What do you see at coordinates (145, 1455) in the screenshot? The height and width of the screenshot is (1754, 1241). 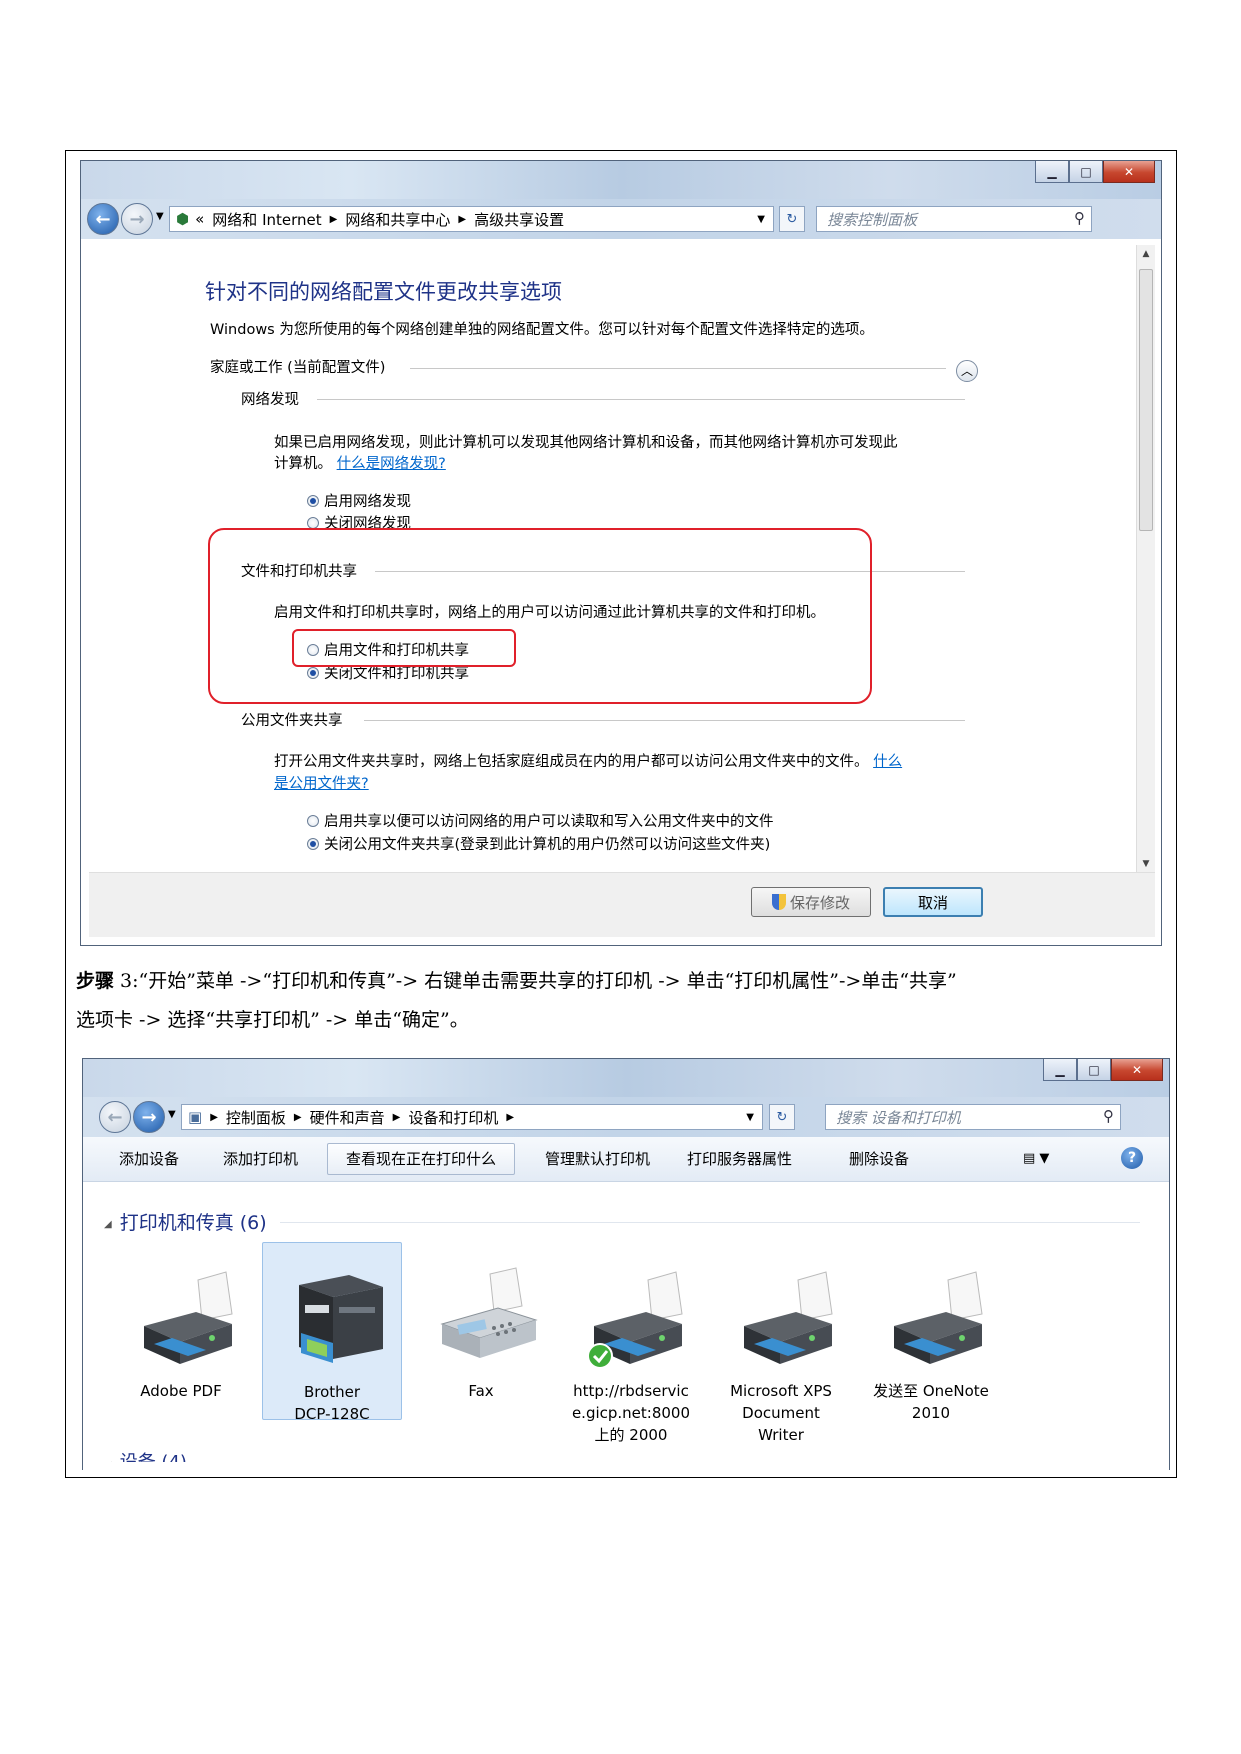 I see `group-header-devices: ◢设备 (4)` at bounding box center [145, 1455].